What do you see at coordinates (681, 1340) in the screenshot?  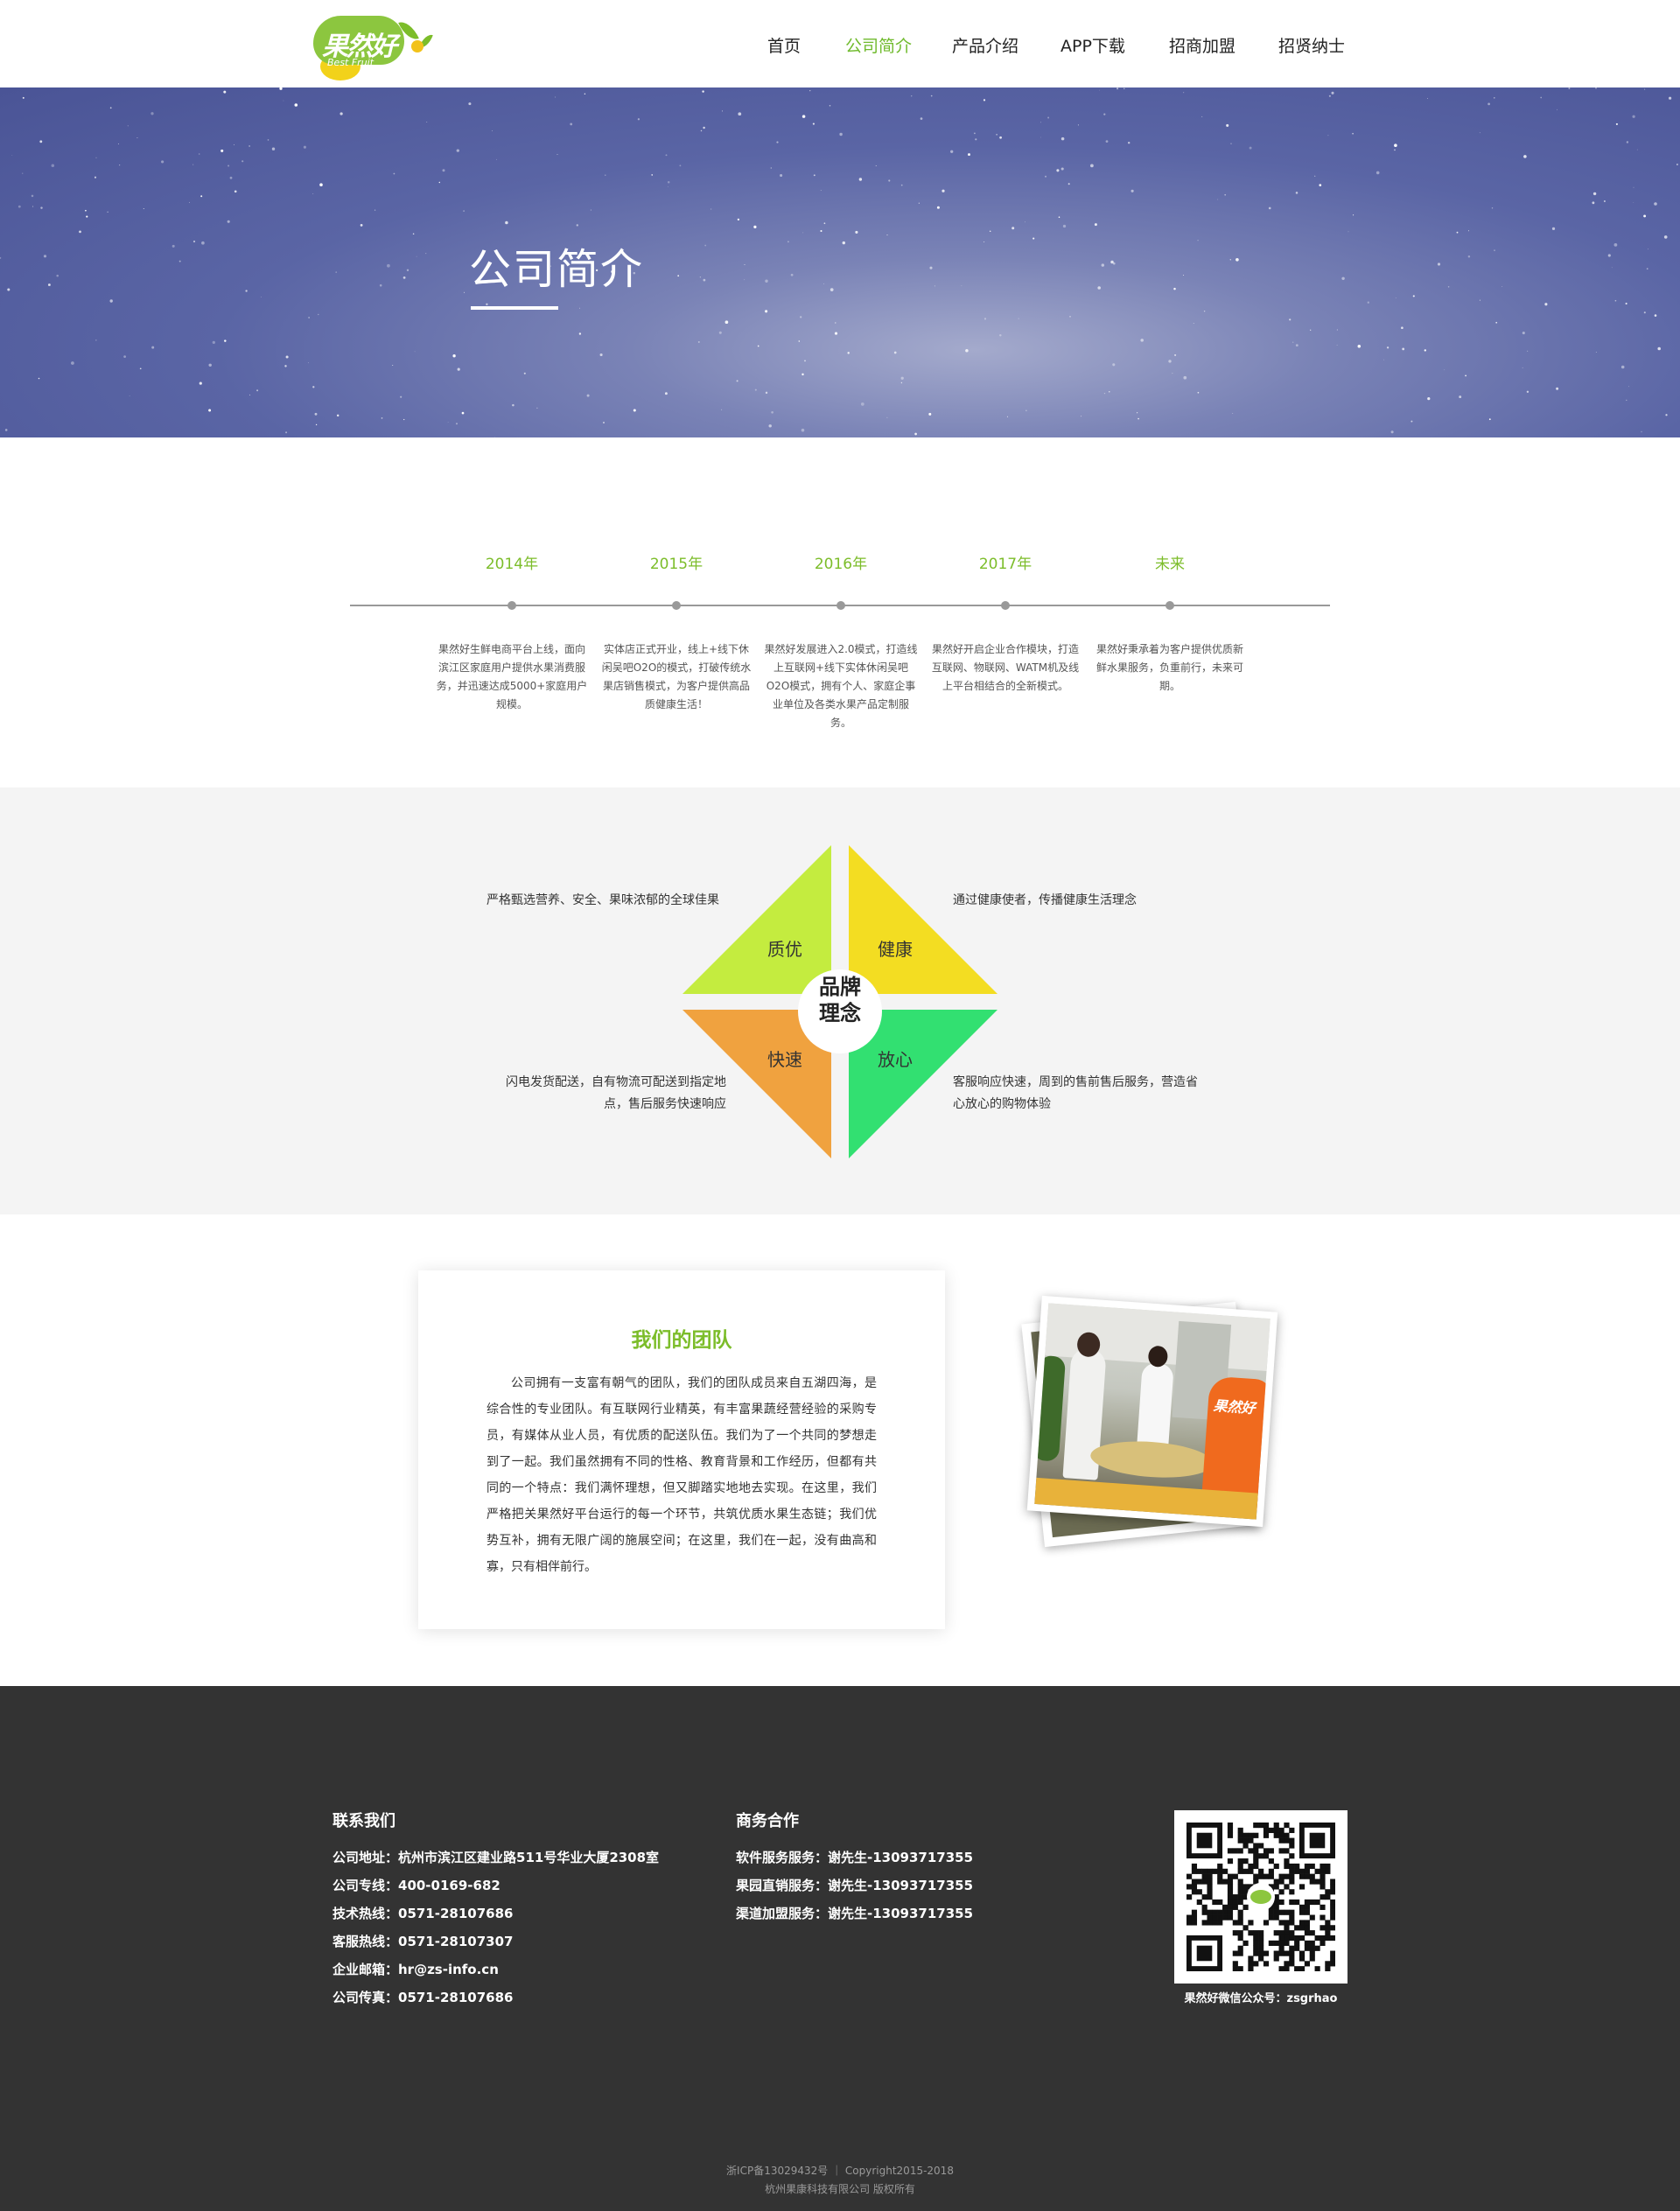 I see `team-title: 我们的团队` at bounding box center [681, 1340].